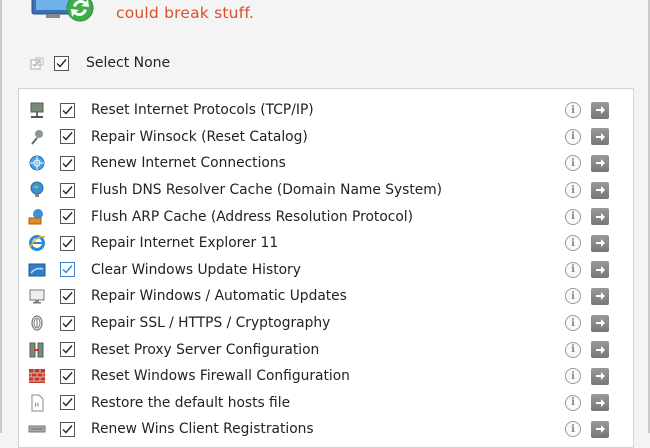 Image resolution: width=650 pixels, height=448 pixels. What do you see at coordinates (185, 243) in the screenshot?
I see `item-label: Repair Internet Explorer 11` at bounding box center [185, 243].